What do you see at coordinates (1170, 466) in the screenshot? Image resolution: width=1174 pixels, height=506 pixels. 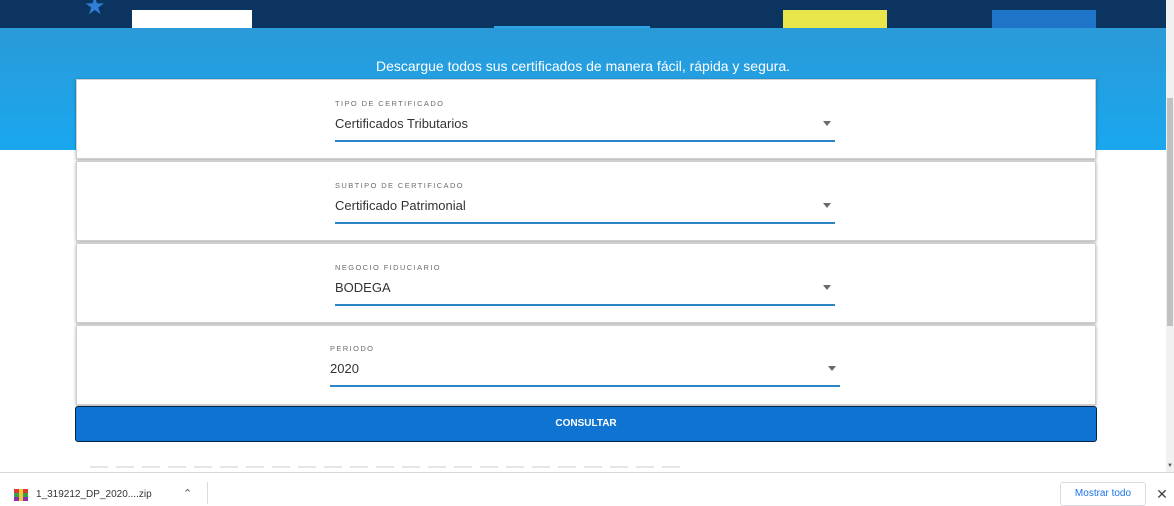 I see `scroll-down-arrow-icon: ▼` at bounding box center [1170, 466].